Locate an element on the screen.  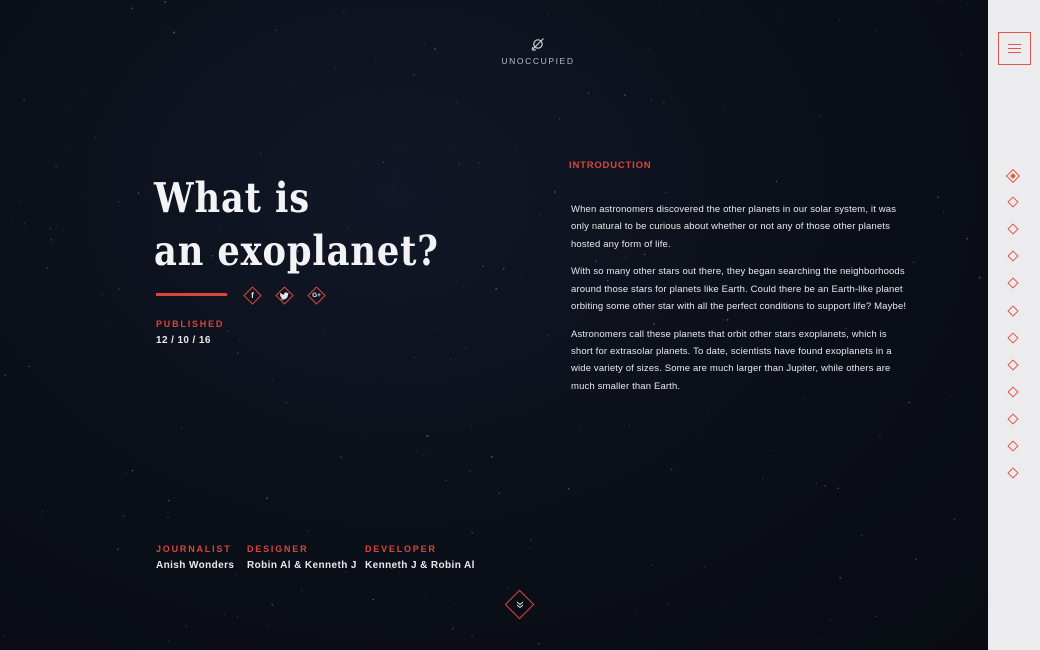
title-underline is located at coordinates (191, 294).